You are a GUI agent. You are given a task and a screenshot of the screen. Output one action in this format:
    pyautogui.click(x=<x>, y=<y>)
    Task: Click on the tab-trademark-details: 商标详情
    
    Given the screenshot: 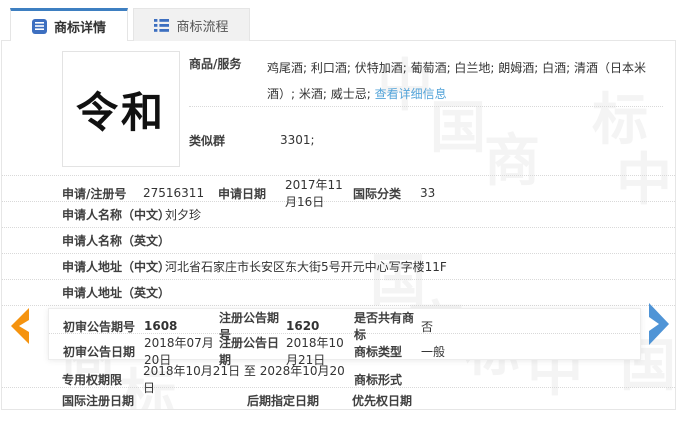 What is the action you would take?
    pyautogui.click(x=69, y=24)
    